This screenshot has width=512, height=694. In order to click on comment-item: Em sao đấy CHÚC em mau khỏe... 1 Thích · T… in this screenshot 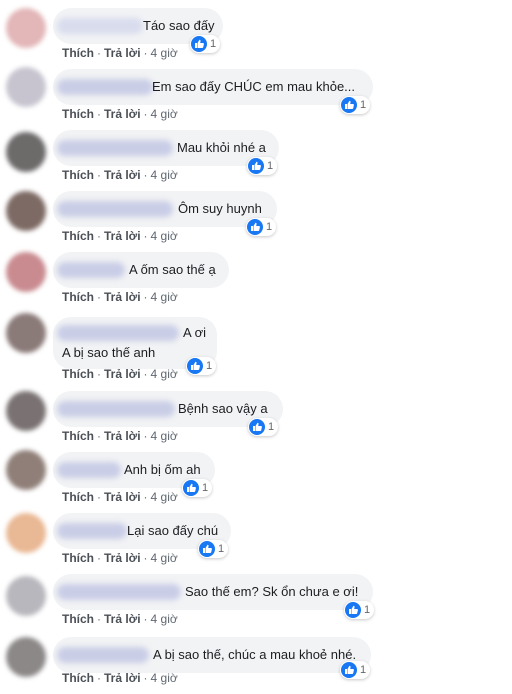, I will do `click(256, 93)`.